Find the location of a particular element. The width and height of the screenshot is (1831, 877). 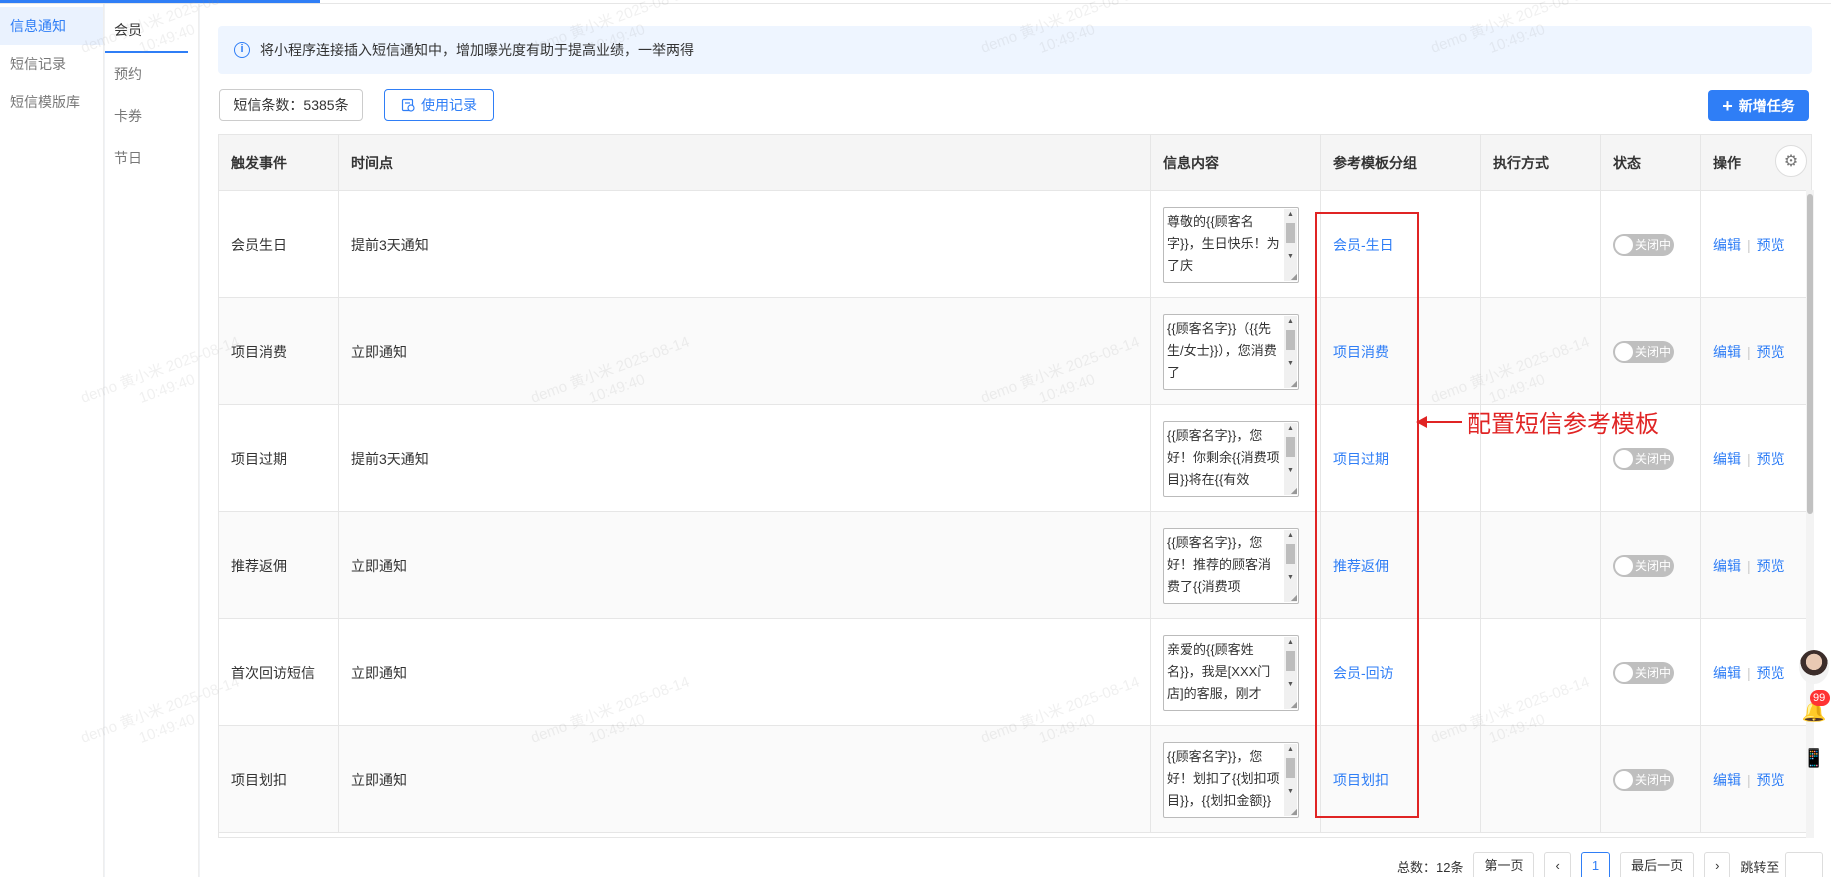

prev-page-button: ‹ is located at coordinates (1557, 864).